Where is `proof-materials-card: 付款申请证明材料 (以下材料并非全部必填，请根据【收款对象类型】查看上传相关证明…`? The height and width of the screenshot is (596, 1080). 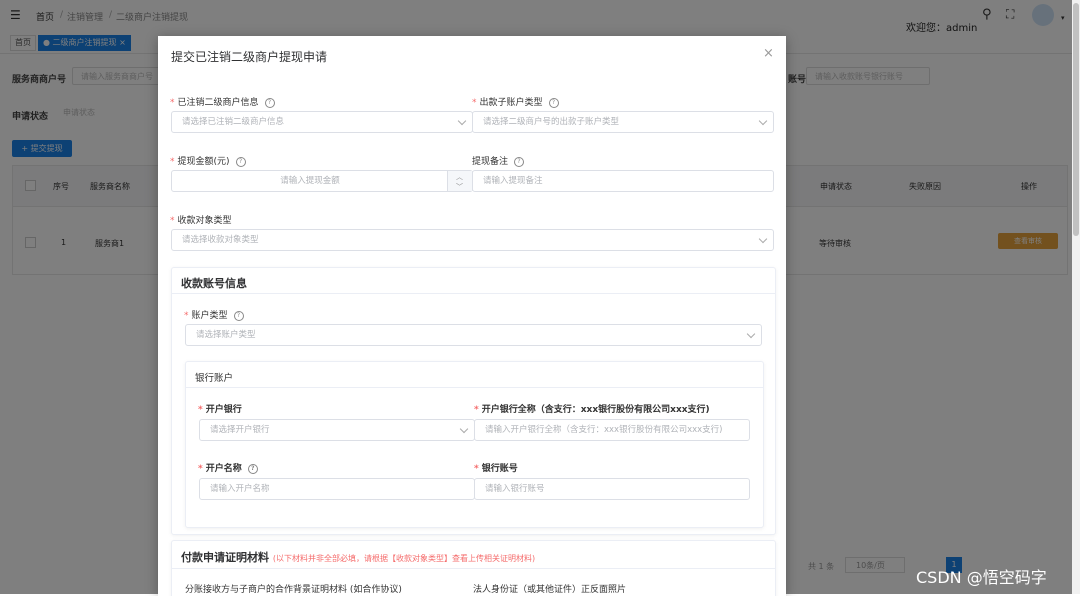
proof-materials-card: 付款申请证明材料 (以下材料并非全部必填，请根据【收款对象类型】查看上传相关证明… is located at coordinates (473, 568).